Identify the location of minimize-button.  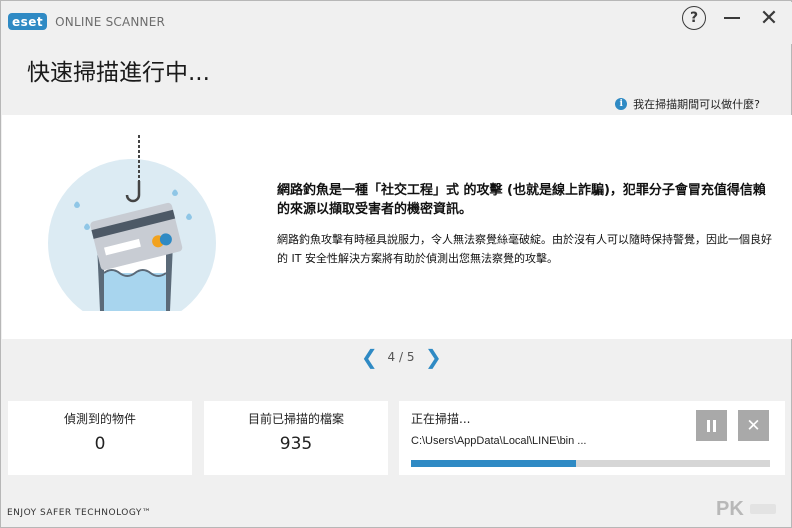
(732, 18).